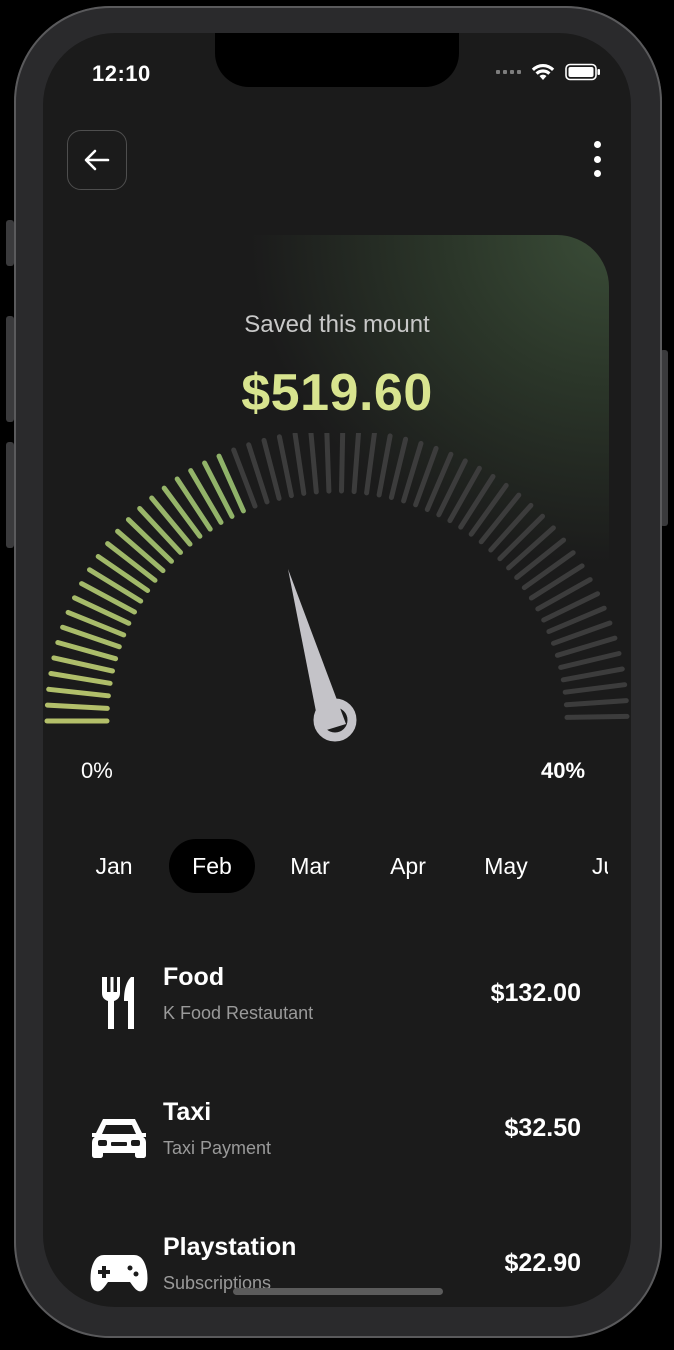  Describe the element at coordinates (408, 866) in the screenshot. I see `month-apr: Apr` at that location.